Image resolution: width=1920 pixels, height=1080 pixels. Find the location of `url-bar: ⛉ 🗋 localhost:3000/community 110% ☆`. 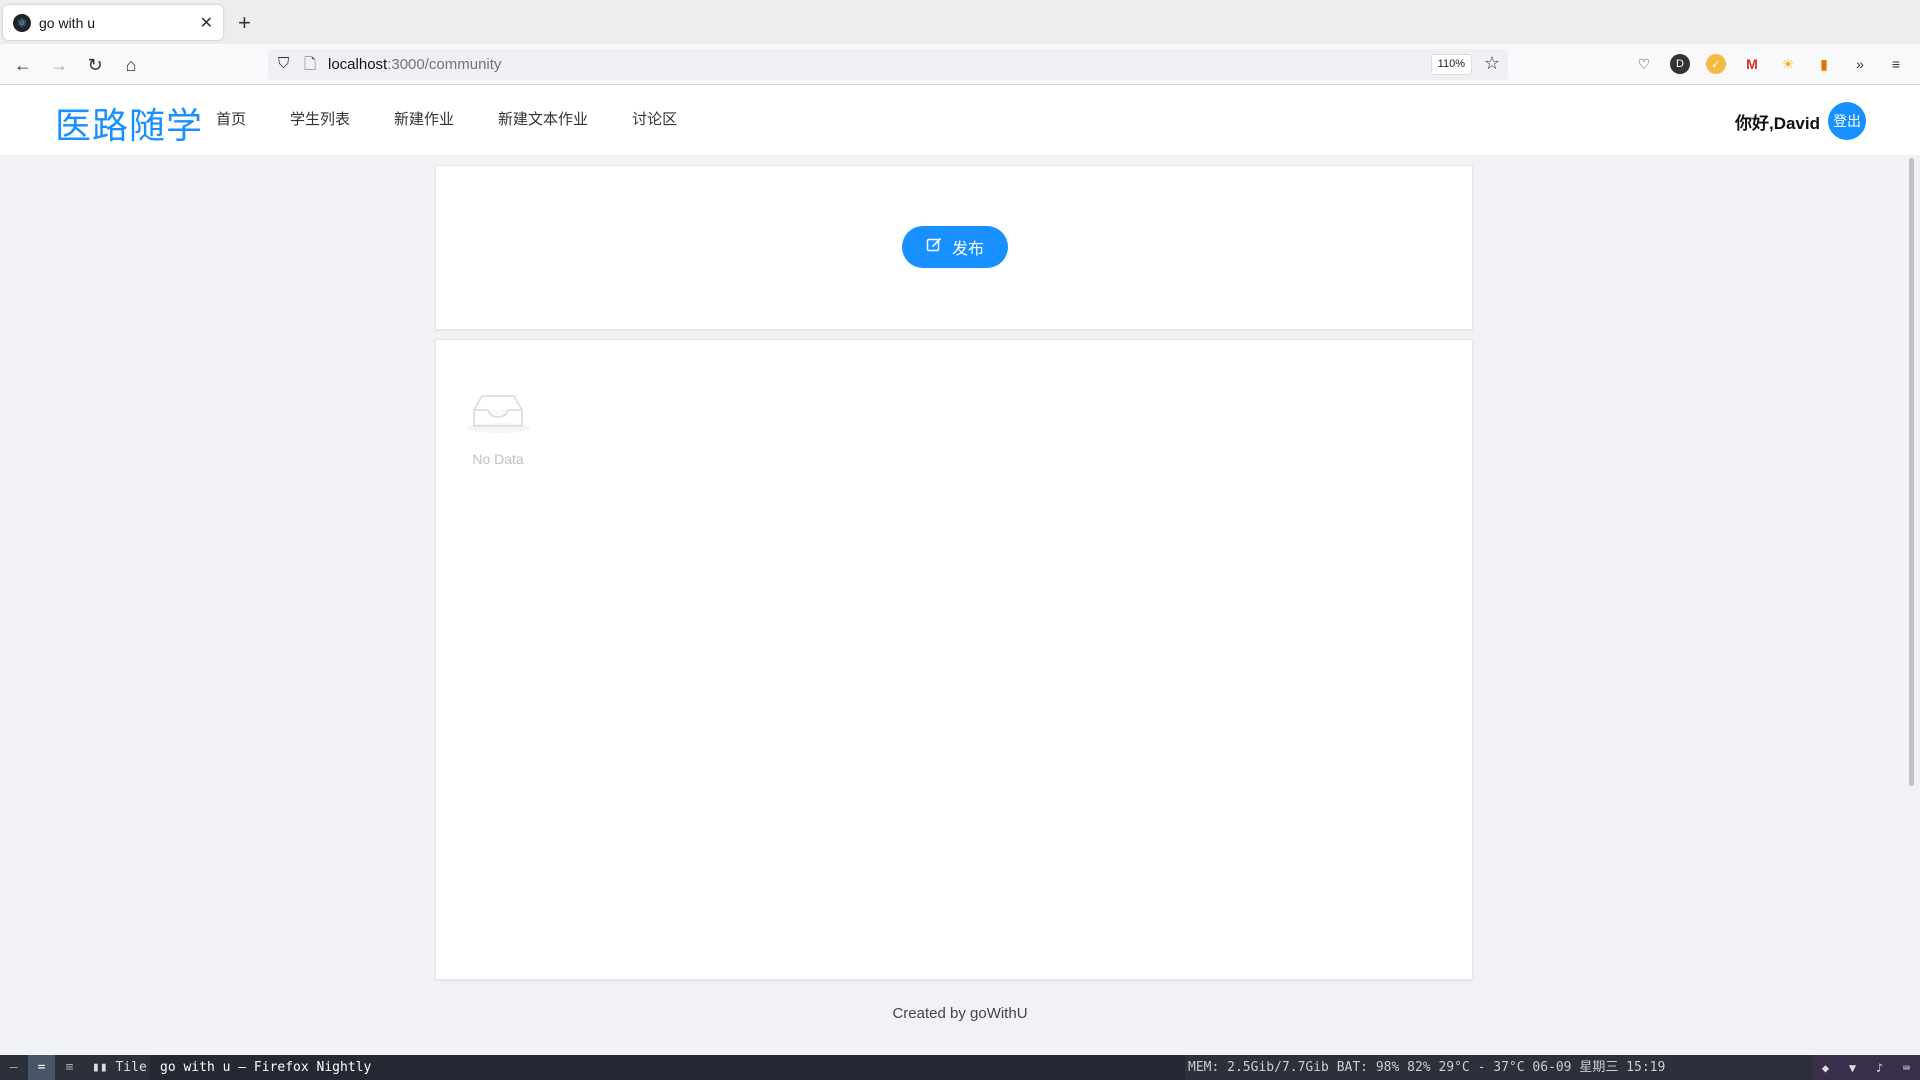

url-bar: ⛉ 🗋 localhost:3000/community 110% ☆ is located at coordinates (888, 64).